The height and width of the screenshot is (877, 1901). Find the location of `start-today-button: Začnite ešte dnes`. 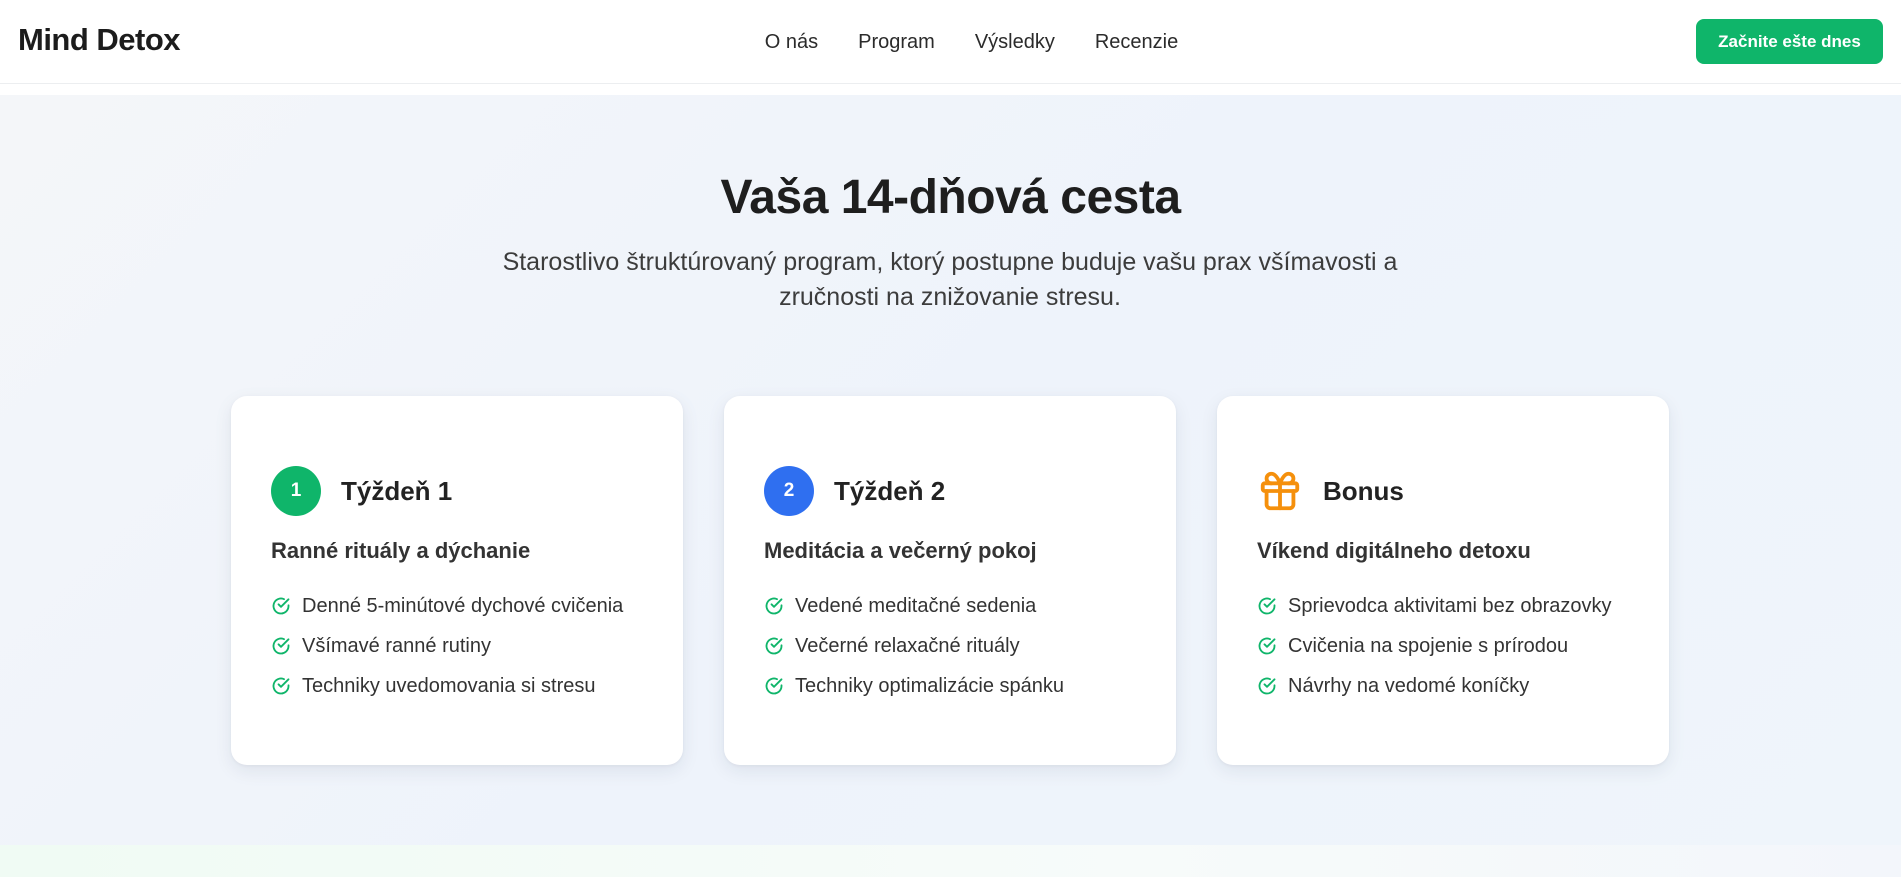

start-today-button: Začnite ešte dnes is located at coordinates (1789, 41).